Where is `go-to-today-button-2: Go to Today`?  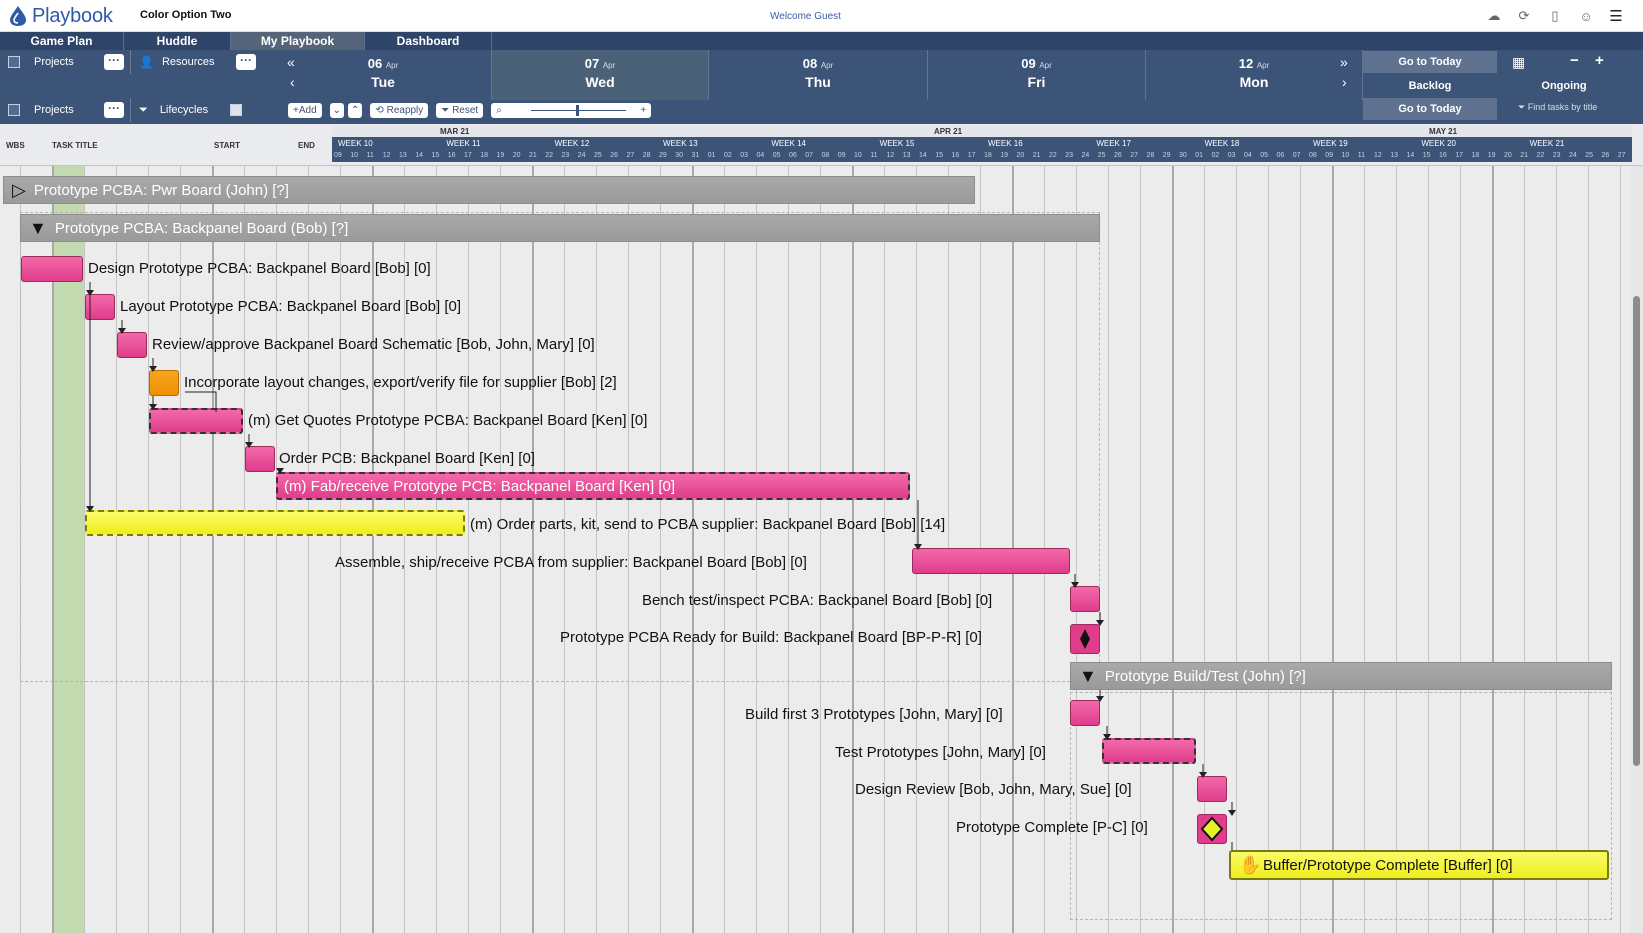
go-to-today-button-2: Go to Today is located at coordinates (1430, 109).